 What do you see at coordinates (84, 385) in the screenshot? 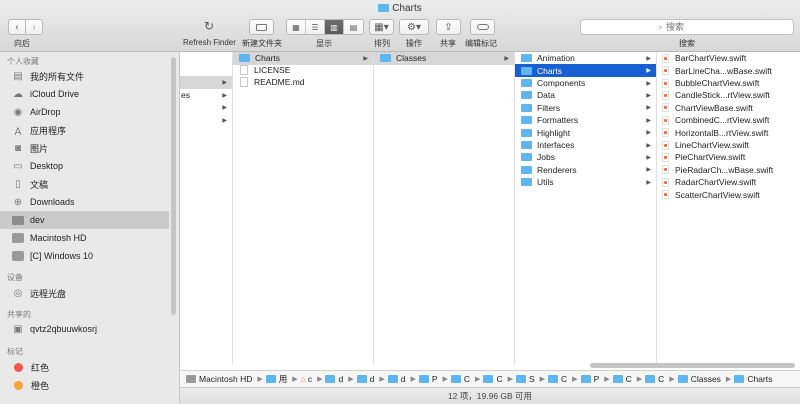
I see `sidebar-item-tag-orange: 橙色` at bounding box center [84, 385].